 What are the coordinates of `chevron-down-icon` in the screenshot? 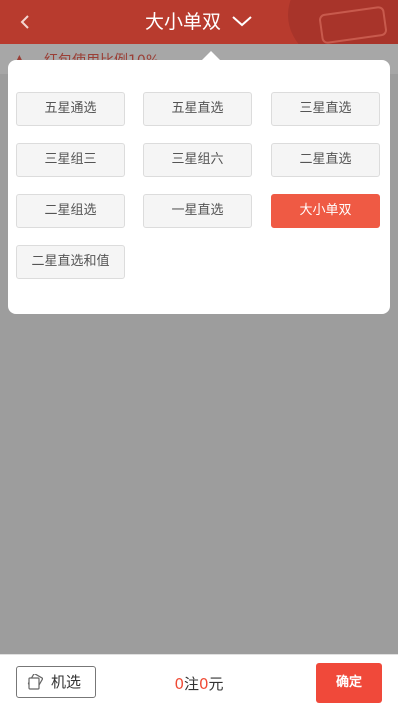 It's located at (242, 21).